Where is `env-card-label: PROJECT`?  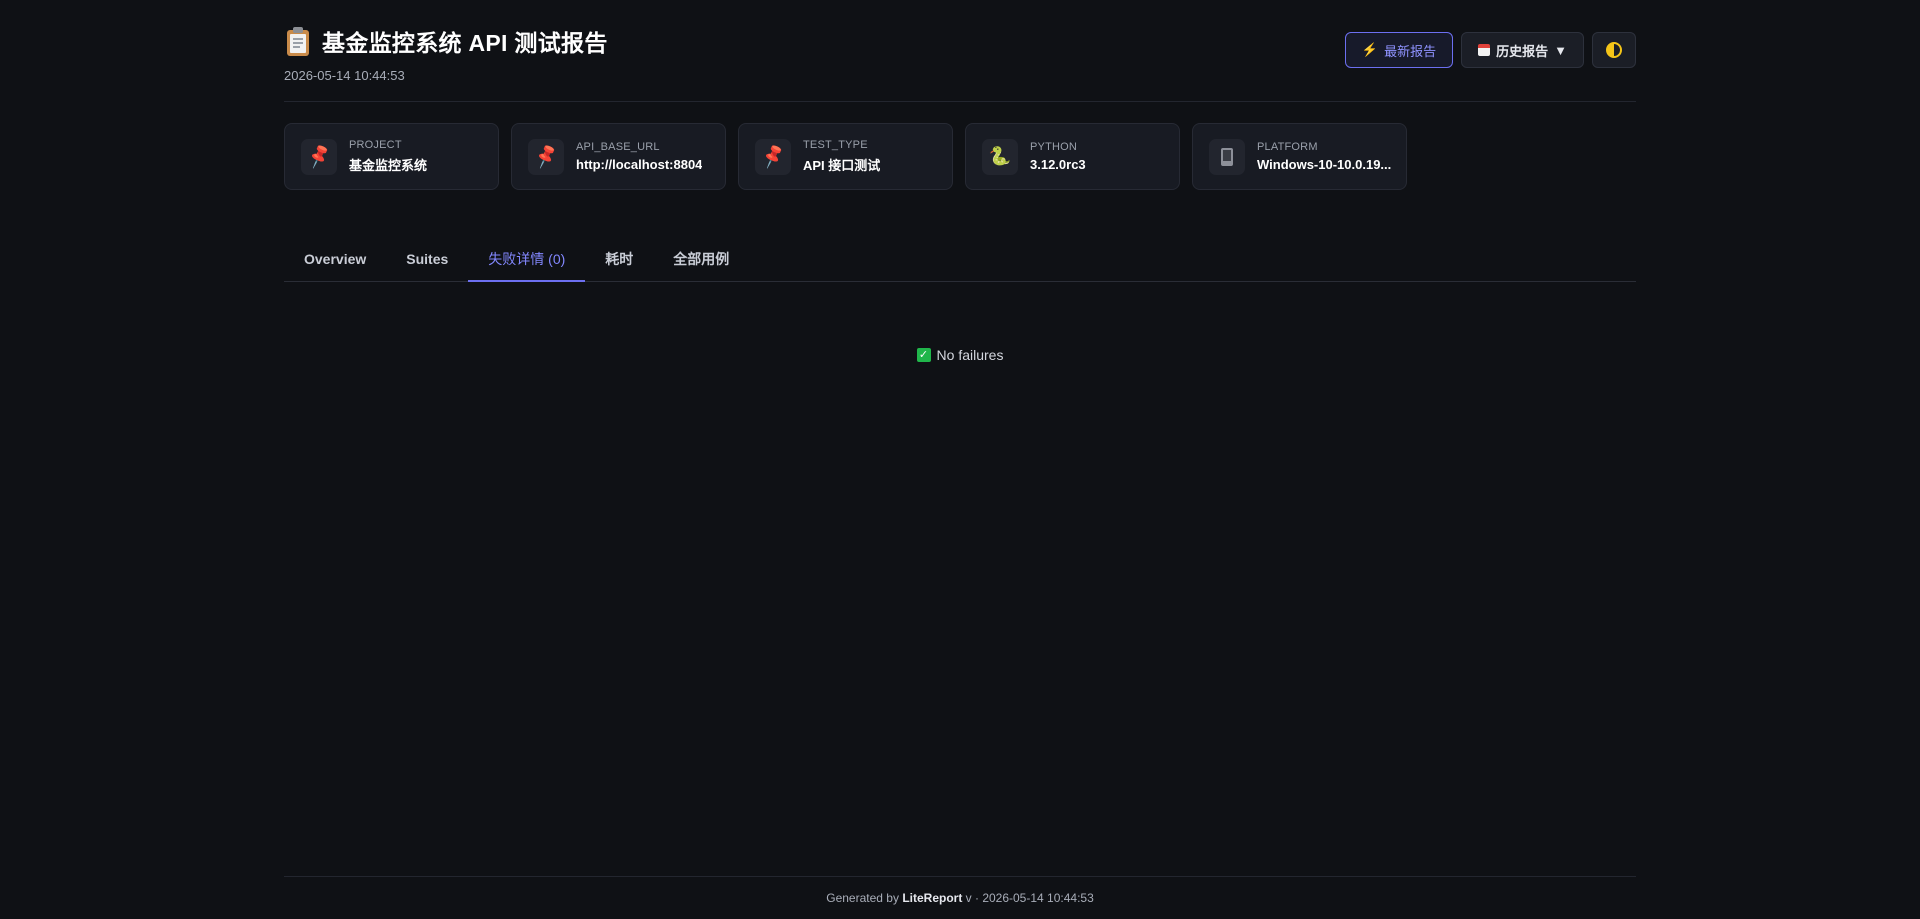
env-card-label: PROJECT is located at coordinates (375, 145).